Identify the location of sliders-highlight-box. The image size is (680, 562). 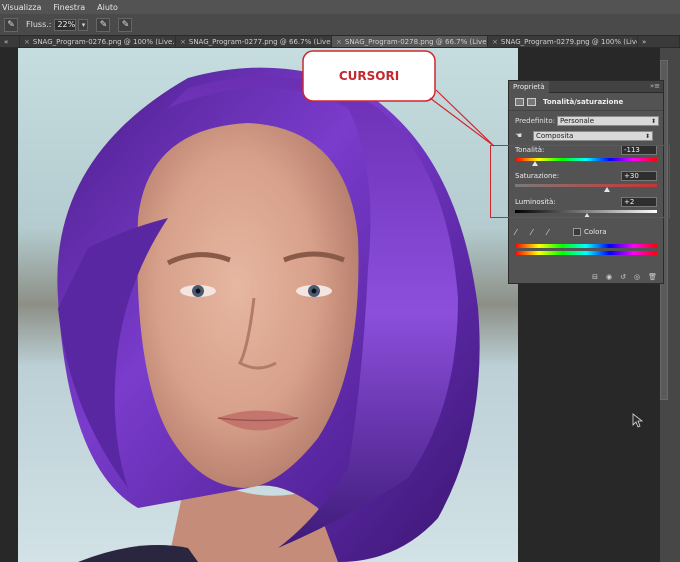
(580, 181).